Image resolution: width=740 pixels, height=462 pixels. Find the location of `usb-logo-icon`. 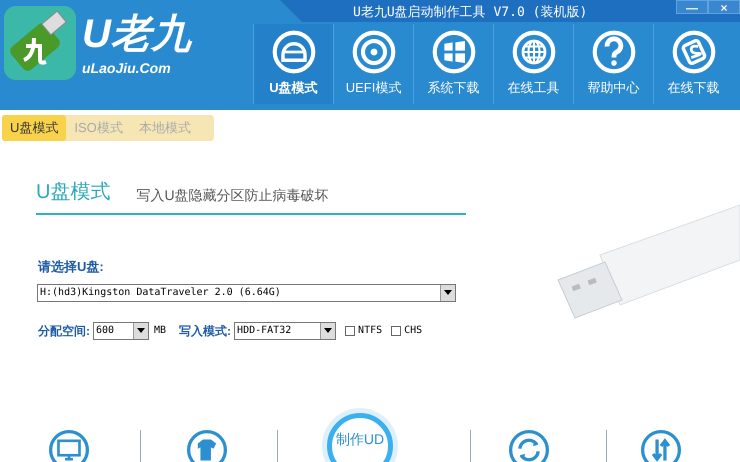

usb-logo-icon is located at coordinates (40, 43).